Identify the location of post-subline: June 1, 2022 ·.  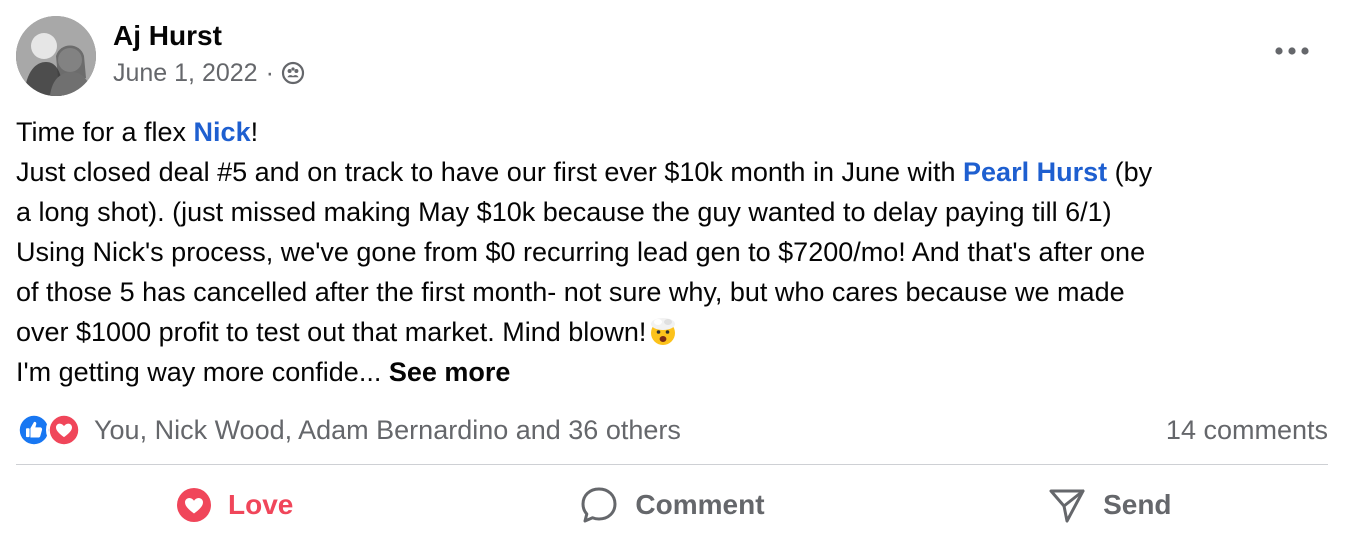
(209, 73).